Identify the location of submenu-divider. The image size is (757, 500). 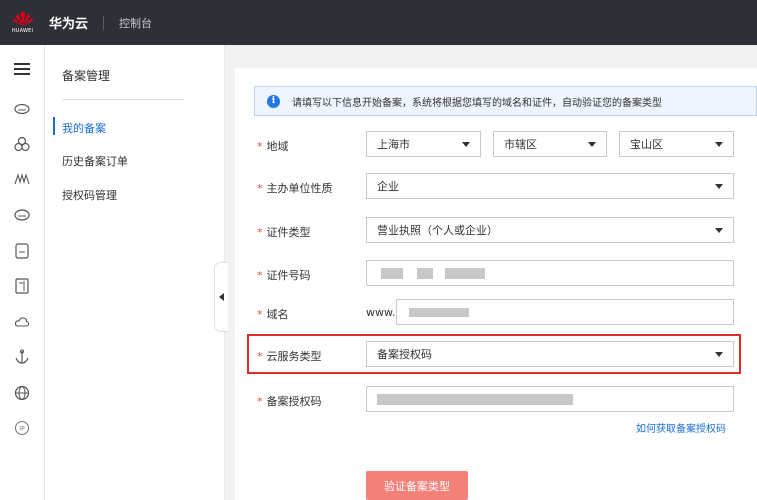
(123, 99).